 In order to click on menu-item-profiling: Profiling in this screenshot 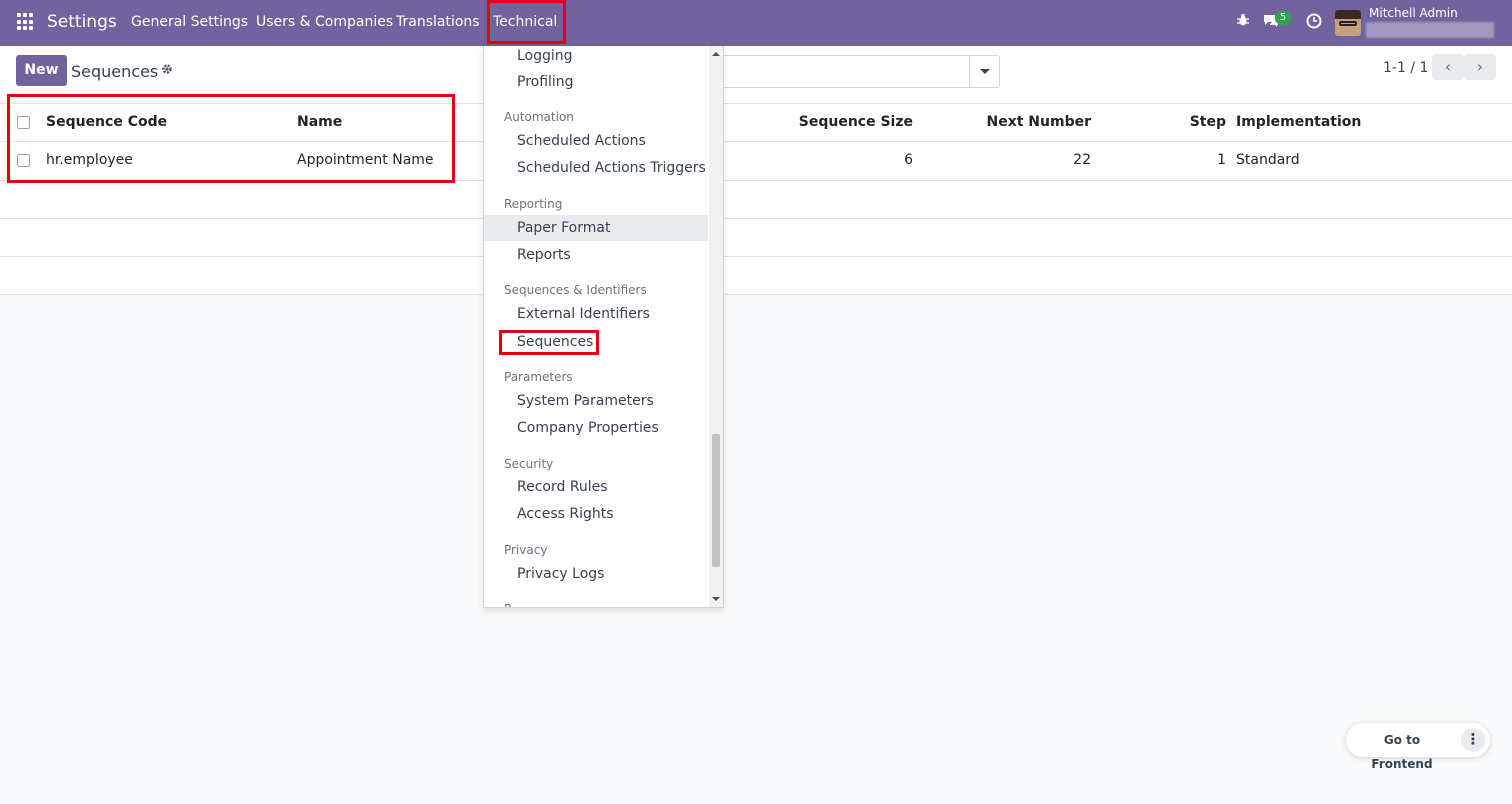, I will do `click(596, 82)`.